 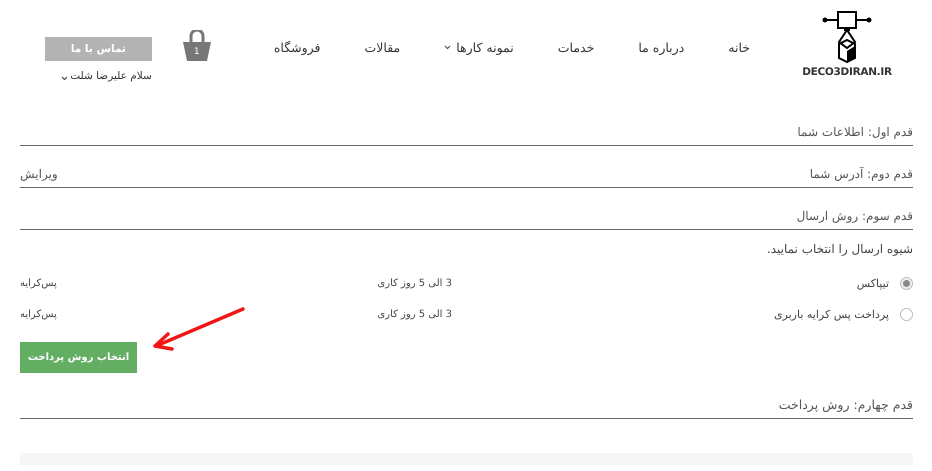 What do you see at coordinates (661, 47) in the screenshot?
I see `nav-link: درباره ما` at bounding box center [661, 47].